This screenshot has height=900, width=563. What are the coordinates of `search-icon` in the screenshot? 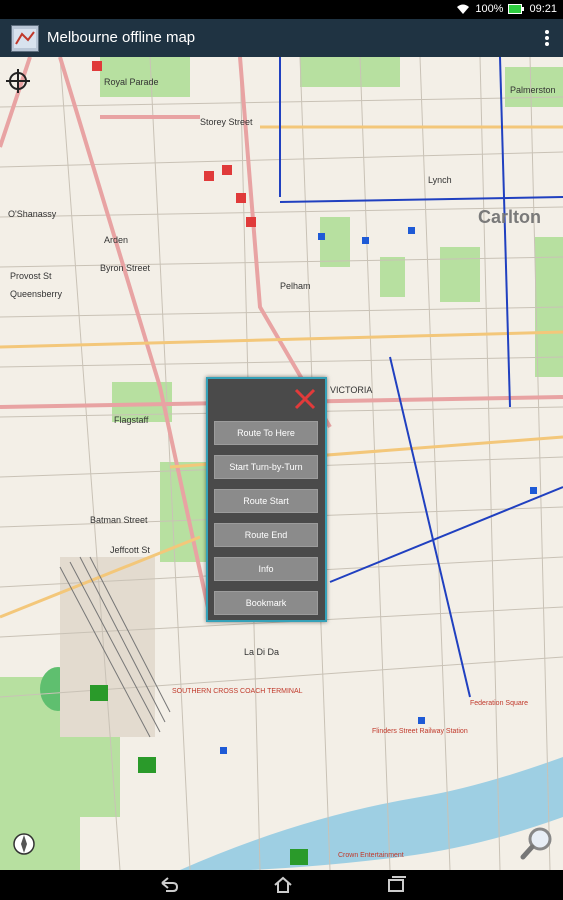 It's located at (538, 843).